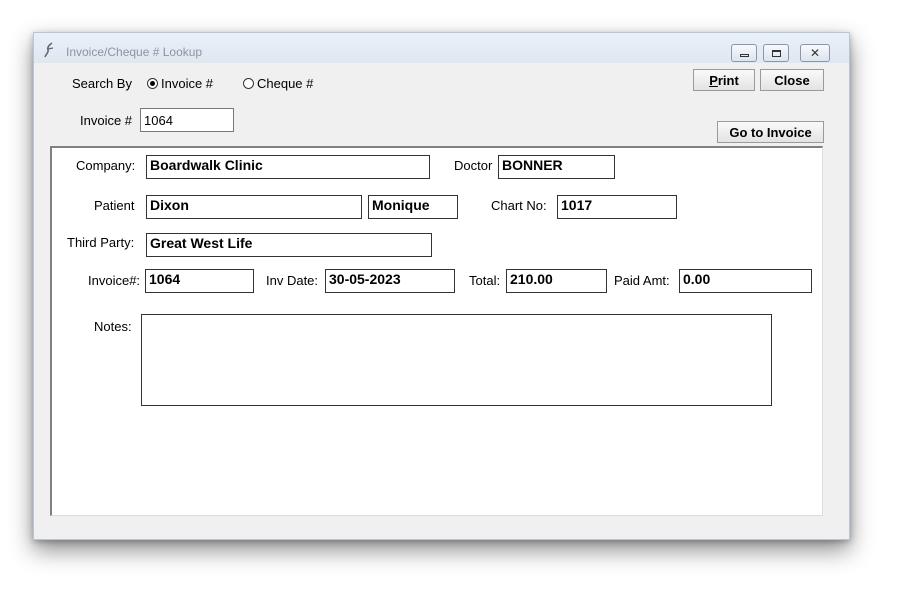 Image resolution: width=914 pixels, height=603 pixels. I want to click on total-label: Total:, so click(485, 280).